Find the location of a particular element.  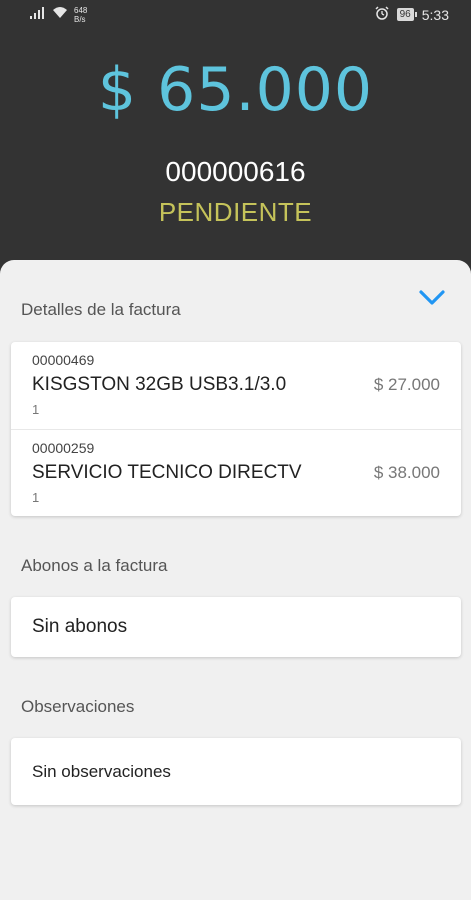

item-name: SERVICIO TECNICO DIRECTV is located at coordinates (167, 472).